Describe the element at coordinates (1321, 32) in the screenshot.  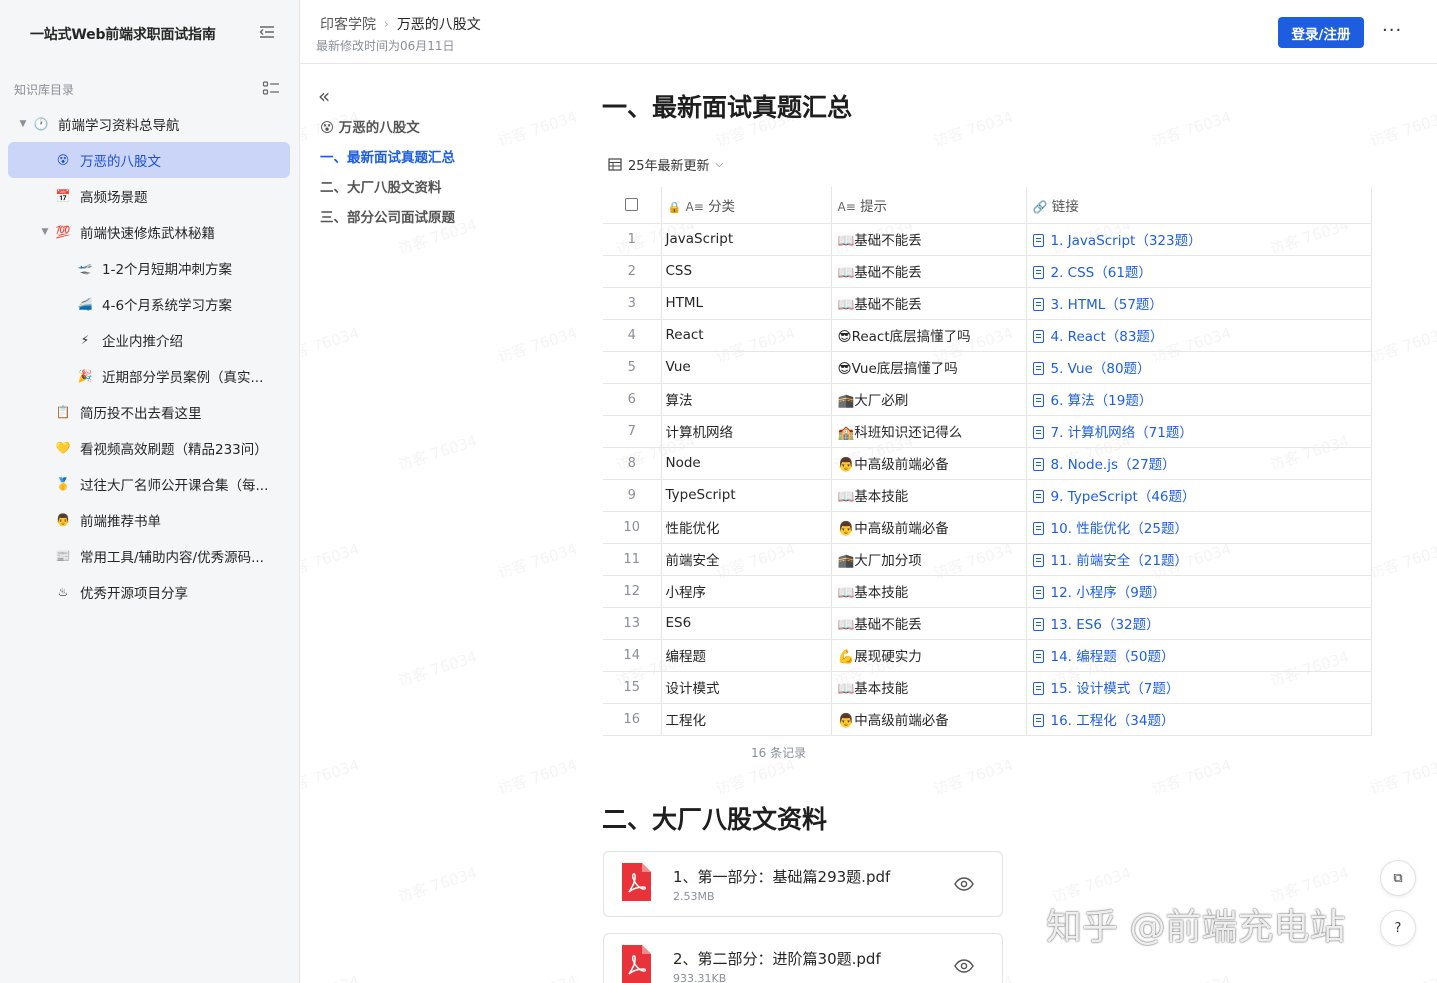
I see `login-register-button: 登录/注册` at that location.